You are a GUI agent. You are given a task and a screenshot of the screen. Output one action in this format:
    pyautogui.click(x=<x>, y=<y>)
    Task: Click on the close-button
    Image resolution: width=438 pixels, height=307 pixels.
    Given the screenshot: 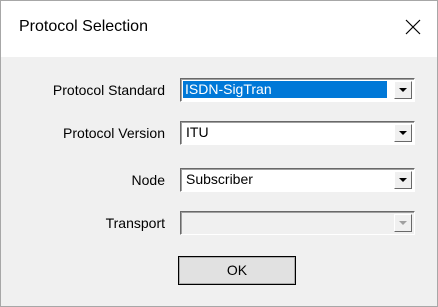 What is the action you would take?
    pyautogui.click(x=413, y=27)
    